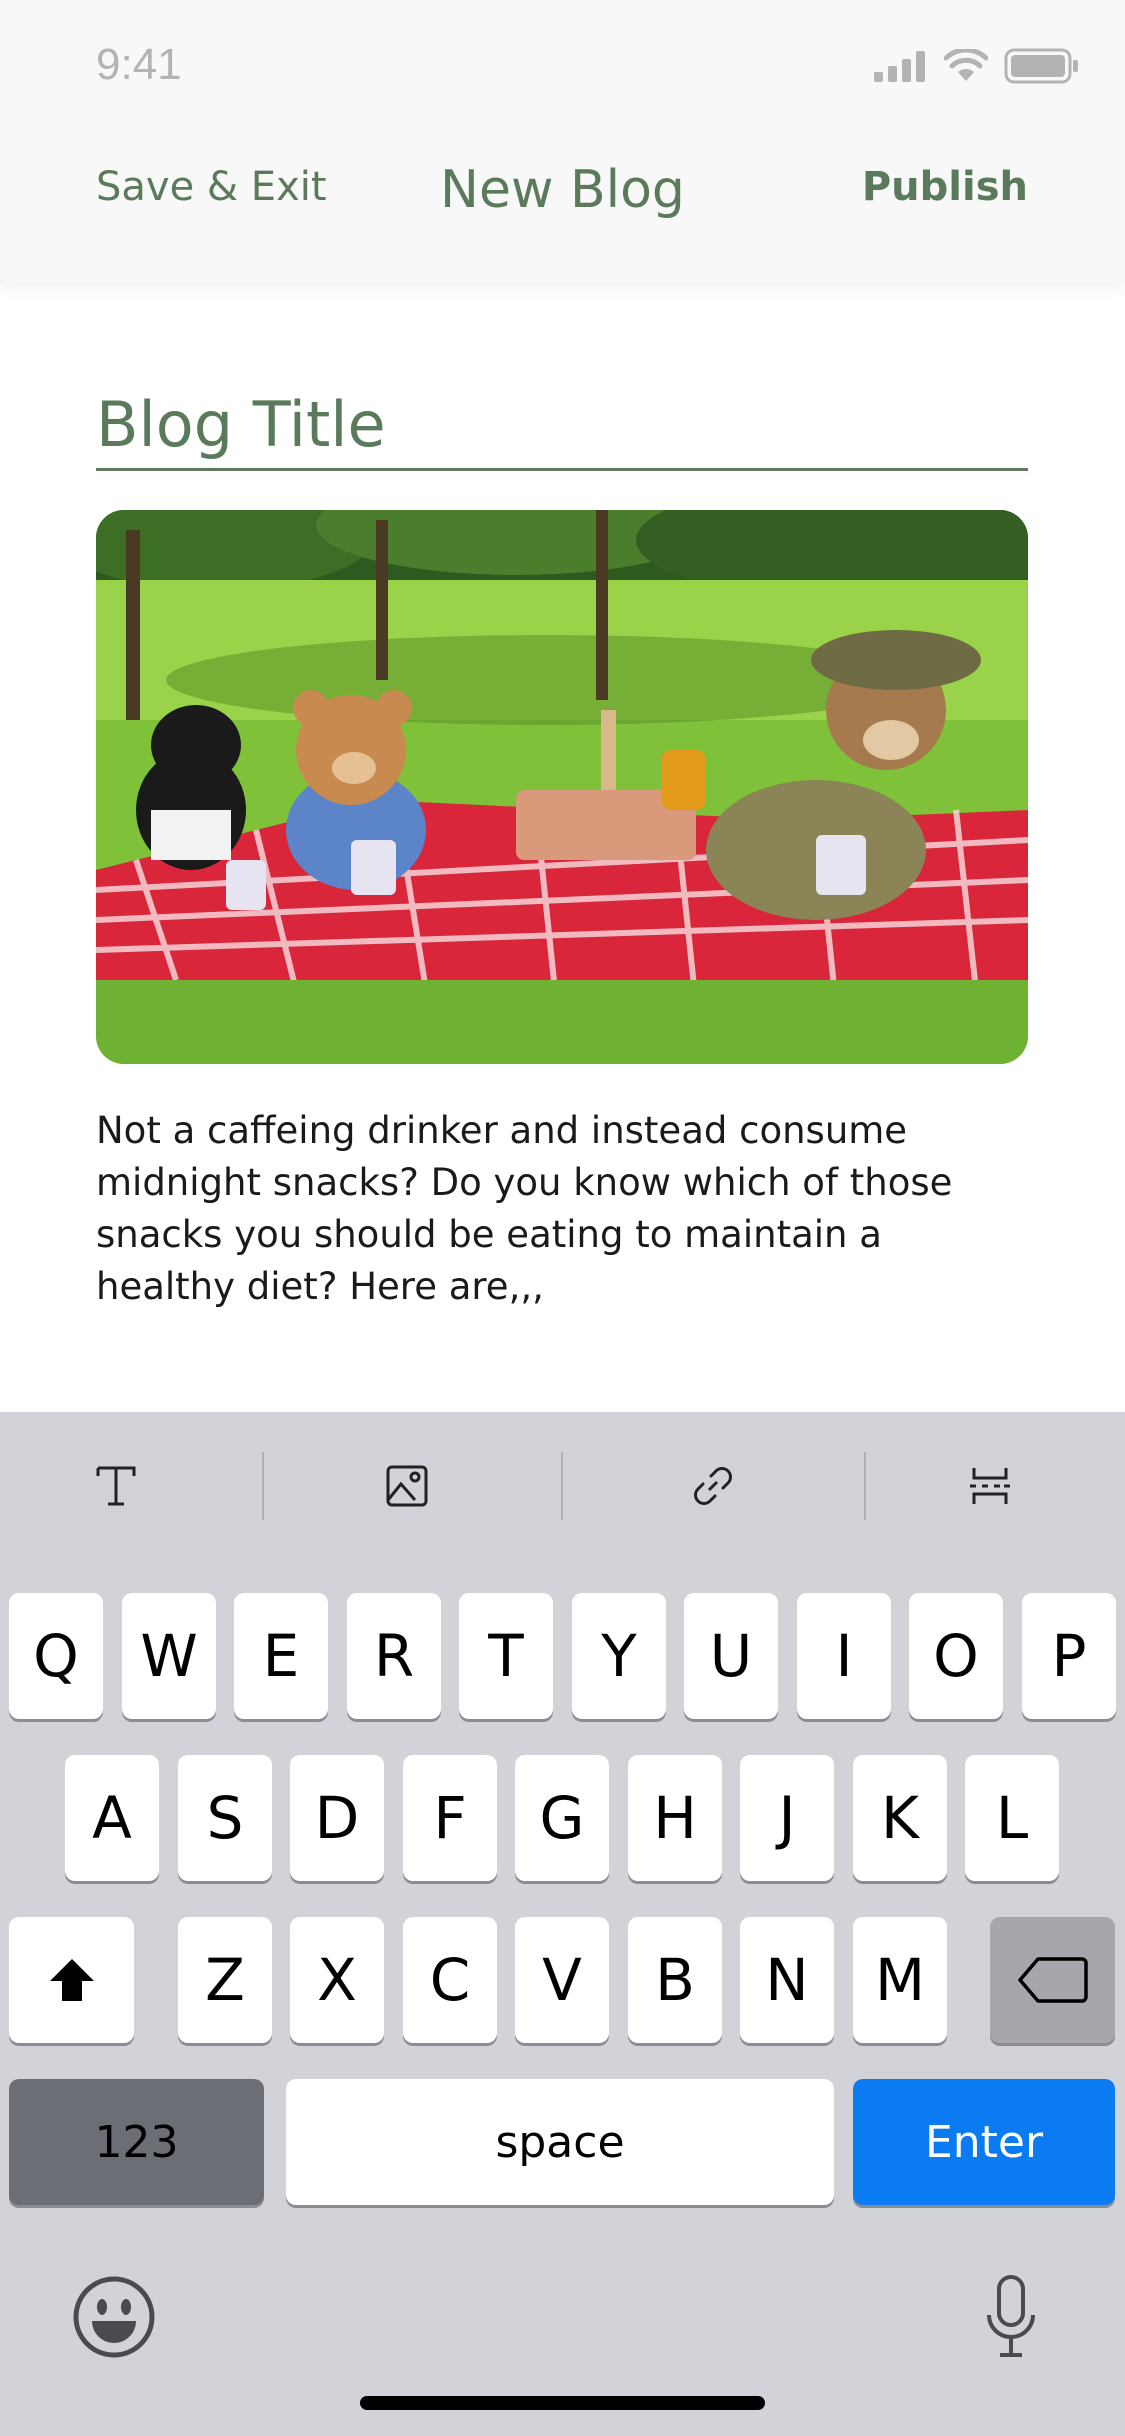 Image resolution: width=1125 pixels, height=2436 pixels. Describe the element at coordinates (394, 1656) in the screenshot. I see `key-r: R` at that location.